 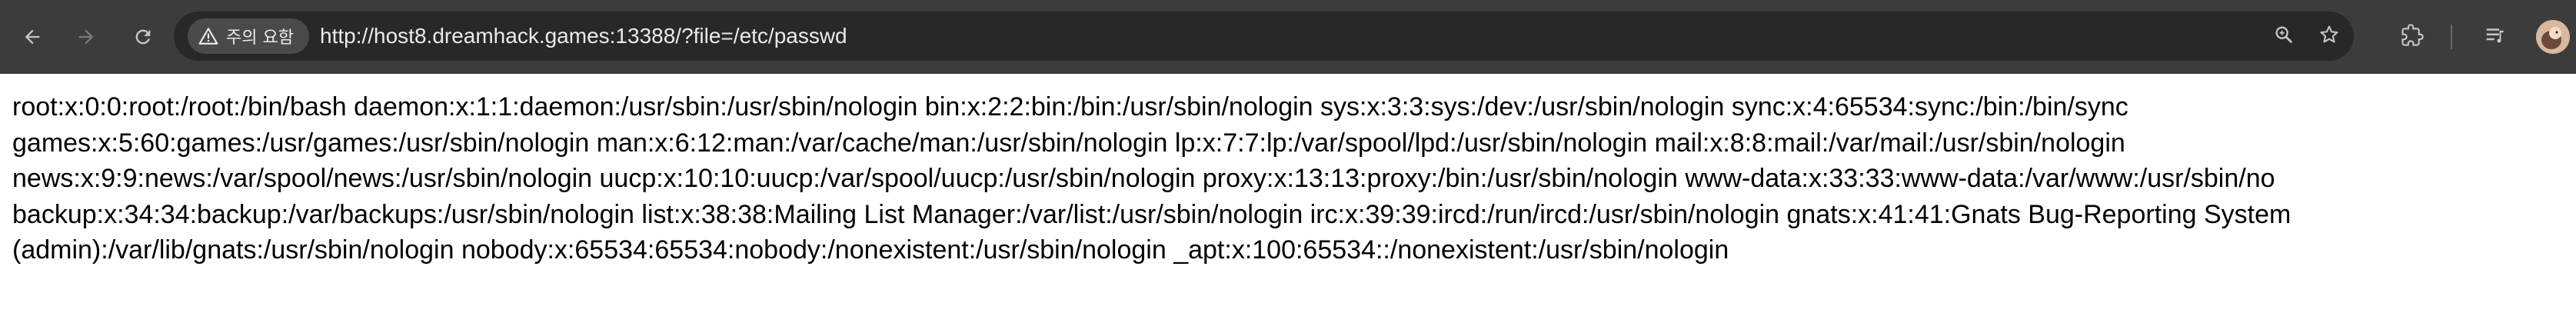 I want to click on toolbar-divider, so click(x=2451, y=37).